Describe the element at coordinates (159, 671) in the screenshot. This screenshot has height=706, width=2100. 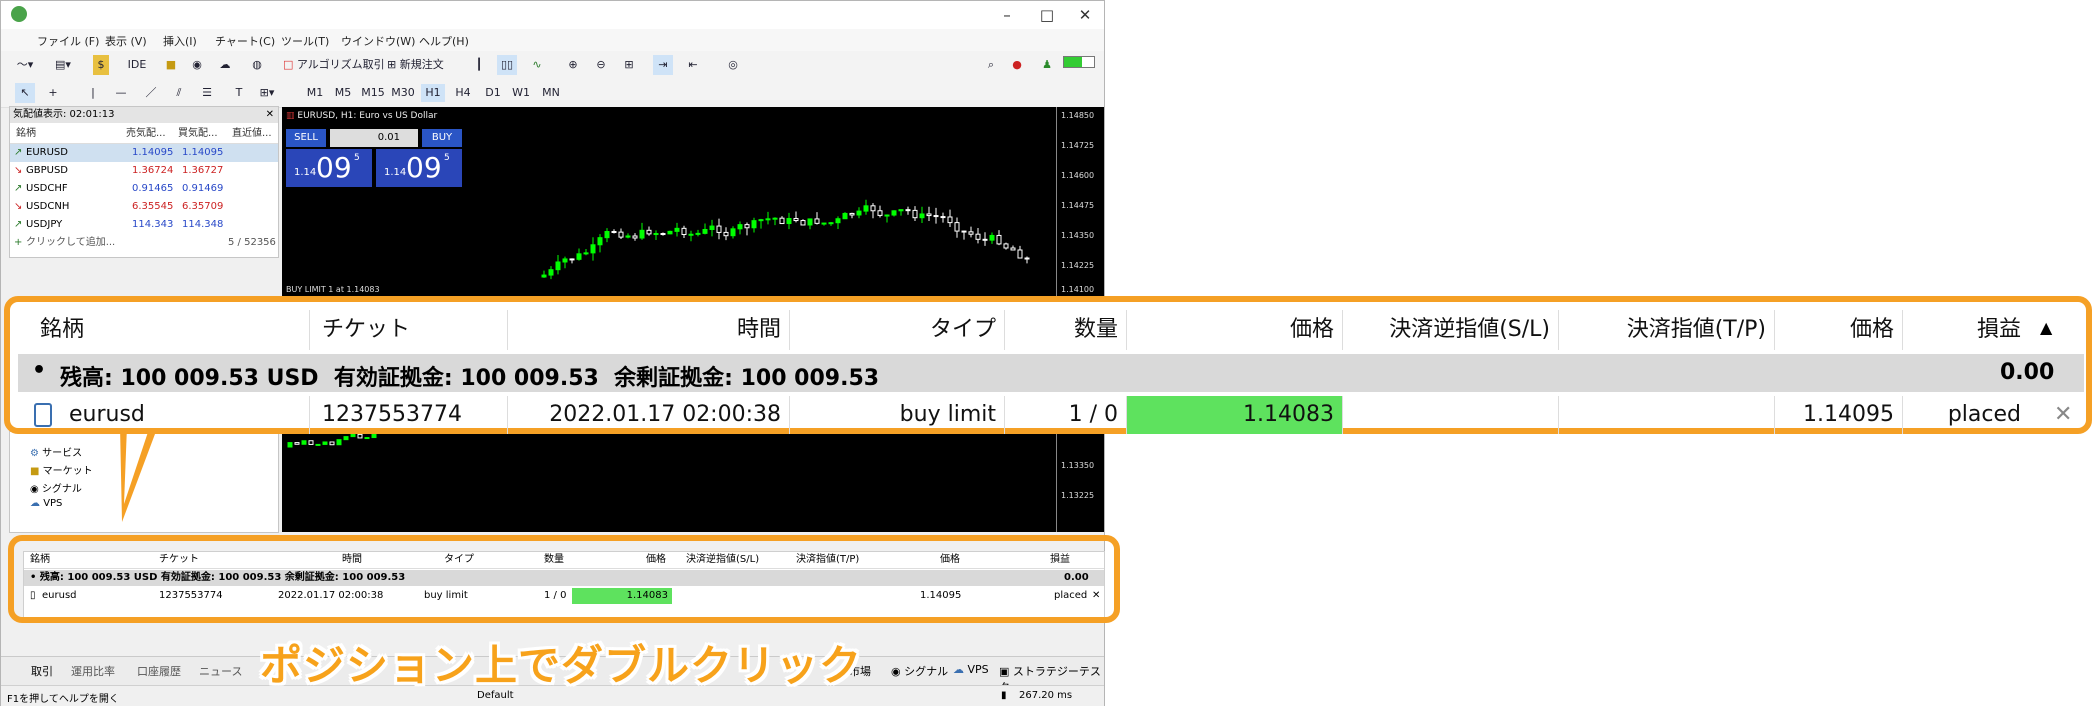
I see `tab-history: 口座履歴` at that location.